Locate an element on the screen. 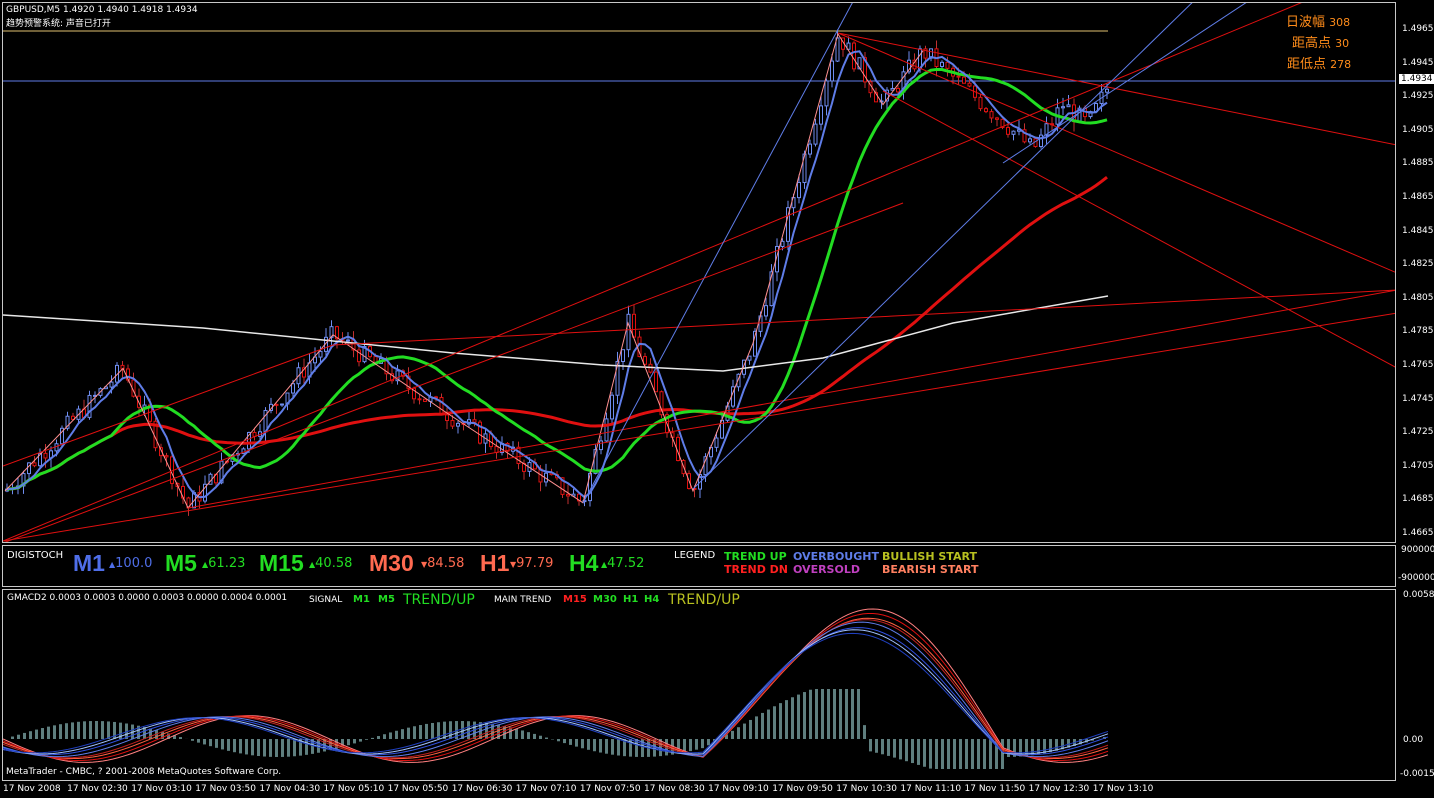  stoch-axis-bottom: -9000000 is located at coordinates (1416, 578).